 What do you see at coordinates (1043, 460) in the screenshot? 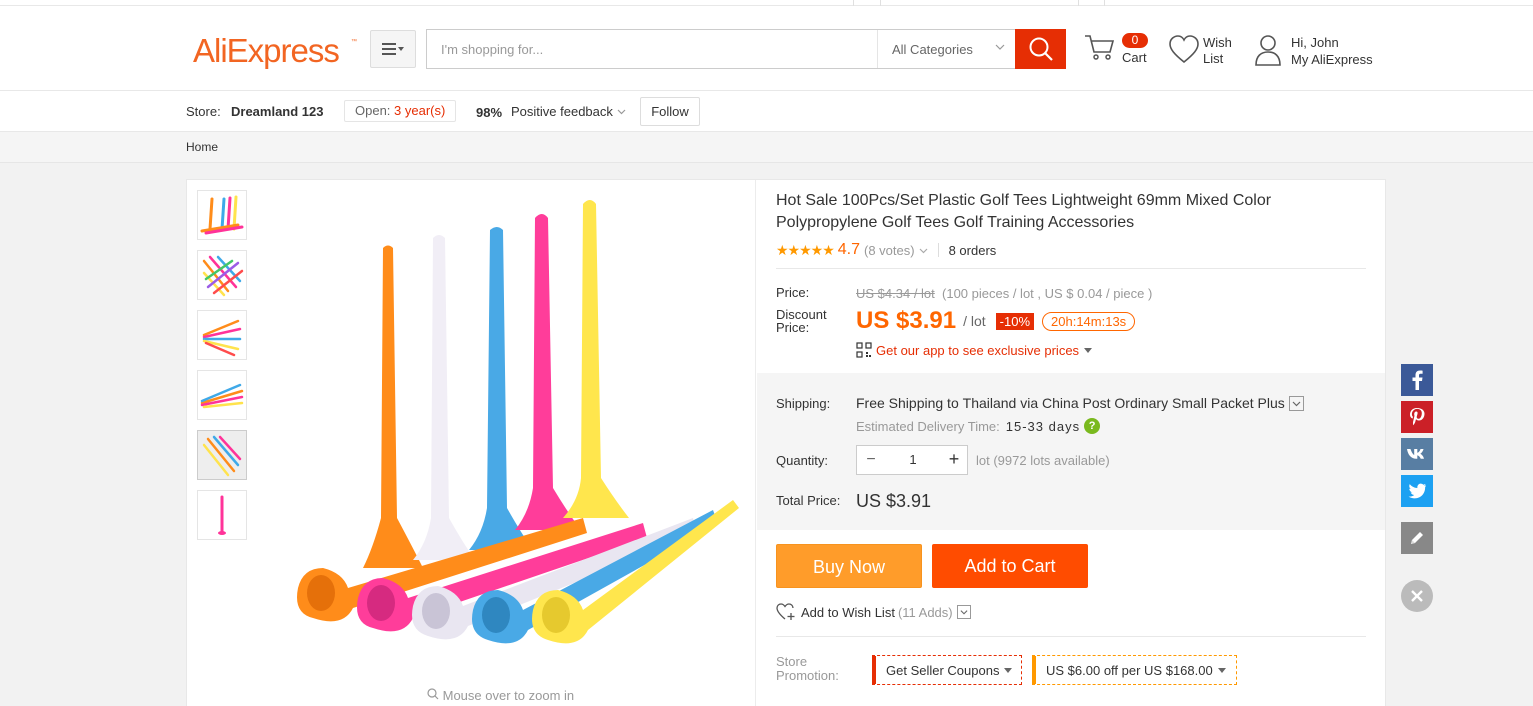
I see `quantity-available: lot (9972 lots available)` at bounding box center [1043, 460].